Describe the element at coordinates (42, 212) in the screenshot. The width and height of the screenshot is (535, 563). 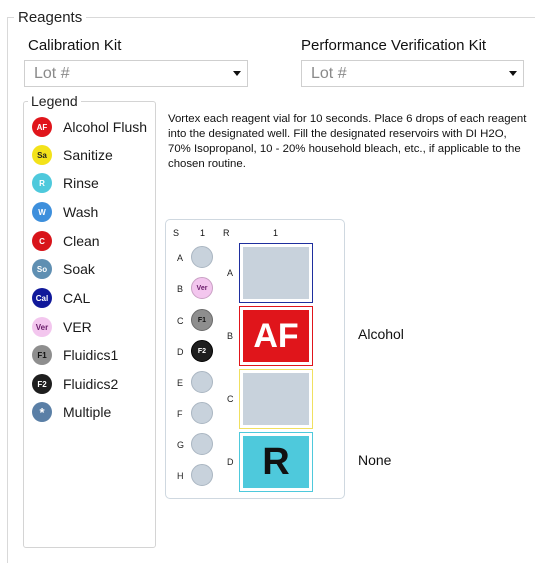
I see `legend-badge-icon: W` at that location.